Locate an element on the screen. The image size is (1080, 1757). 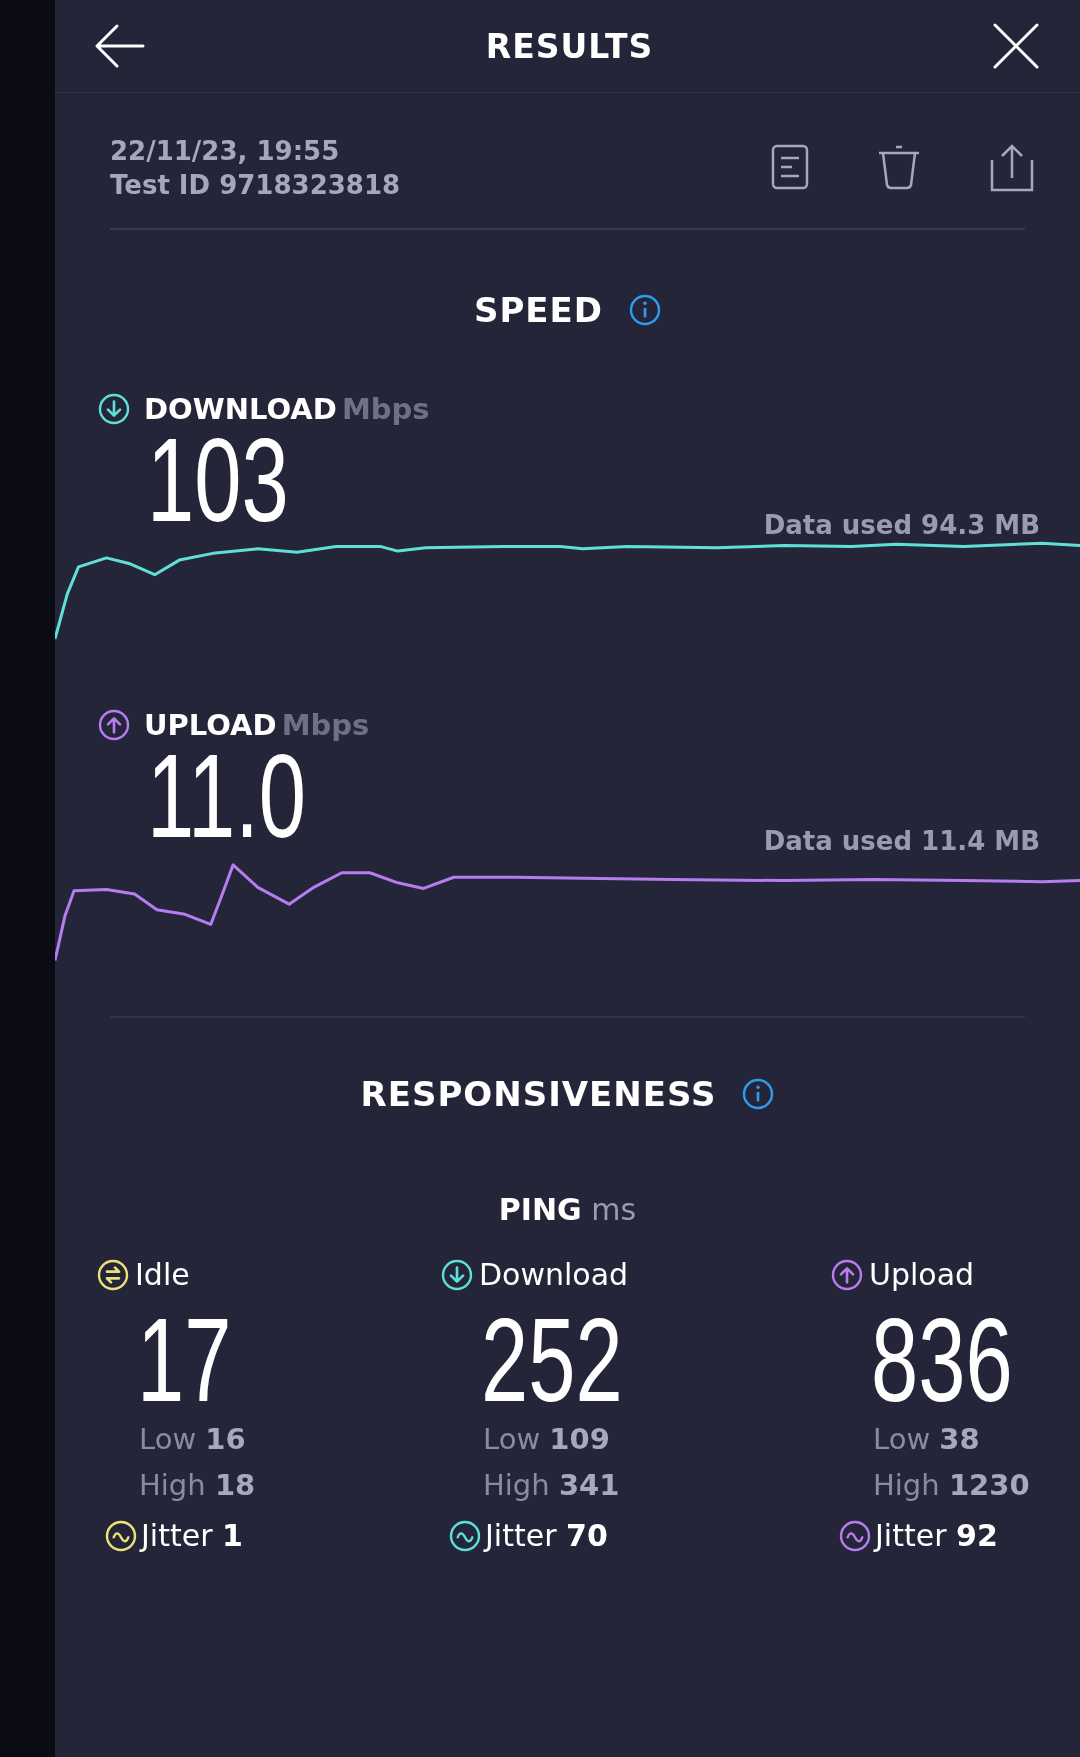
high-value: High 341 is located at coordinates (552, 1485).